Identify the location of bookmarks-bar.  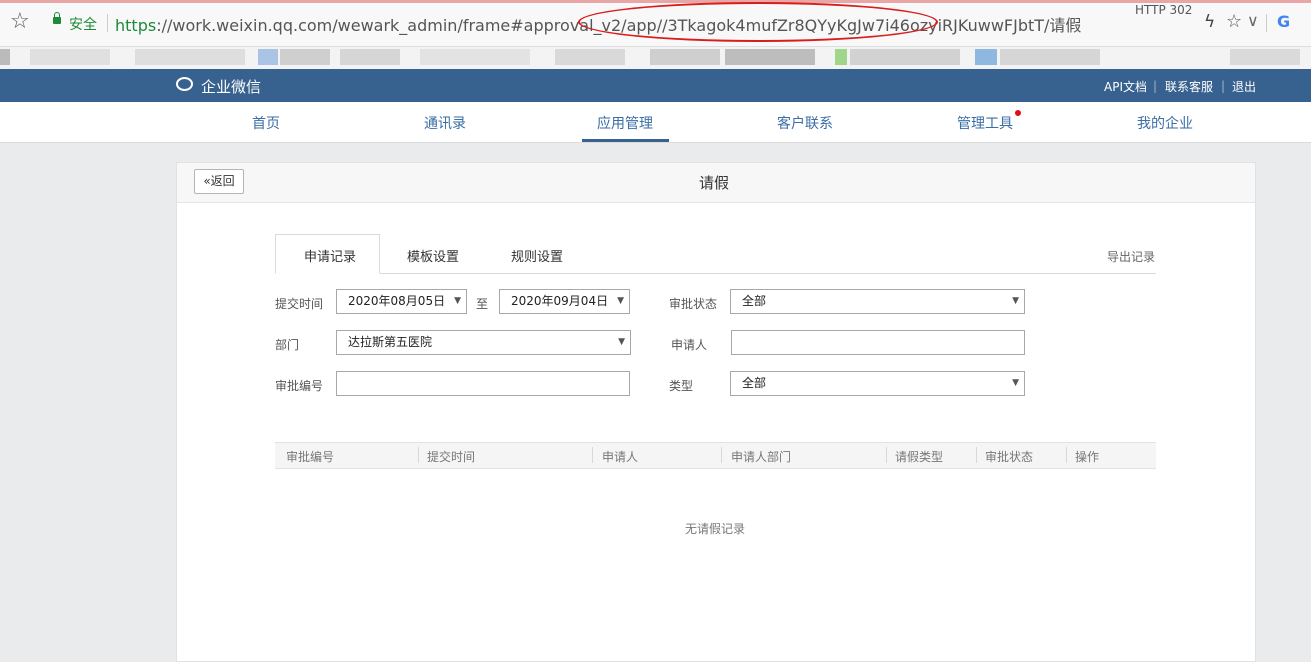
(655, 58).